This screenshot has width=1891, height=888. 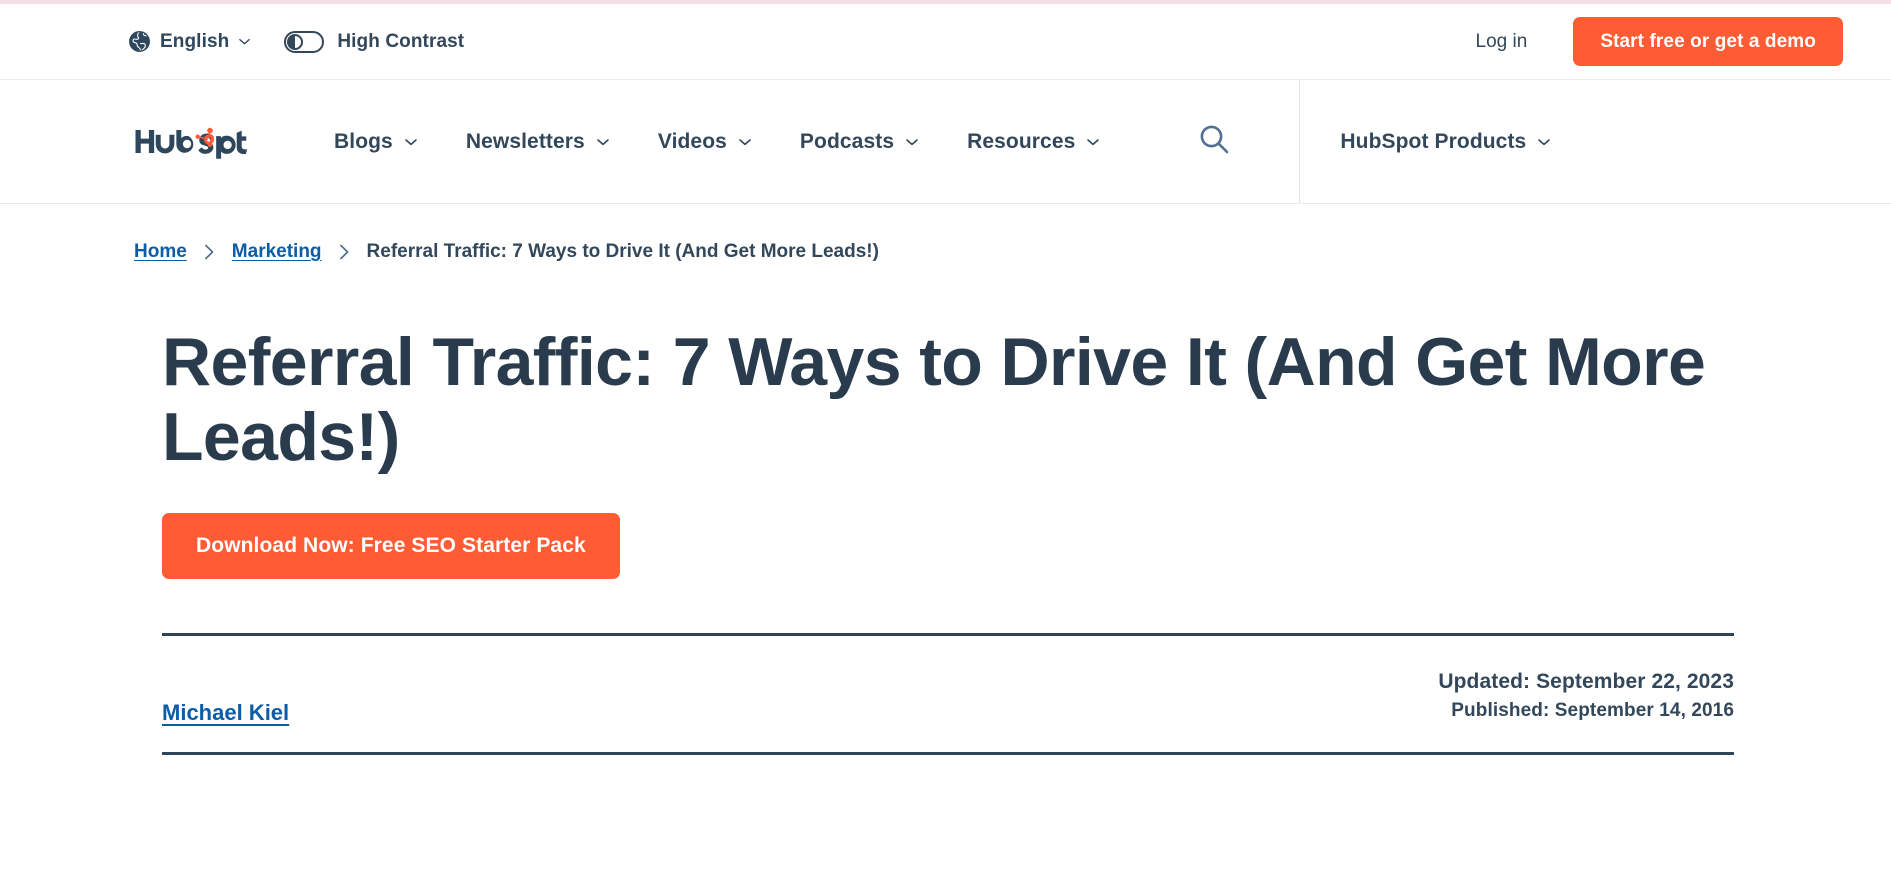 I want to click on utility-bar-left: English High Contrast, so click(x=296, y=41).